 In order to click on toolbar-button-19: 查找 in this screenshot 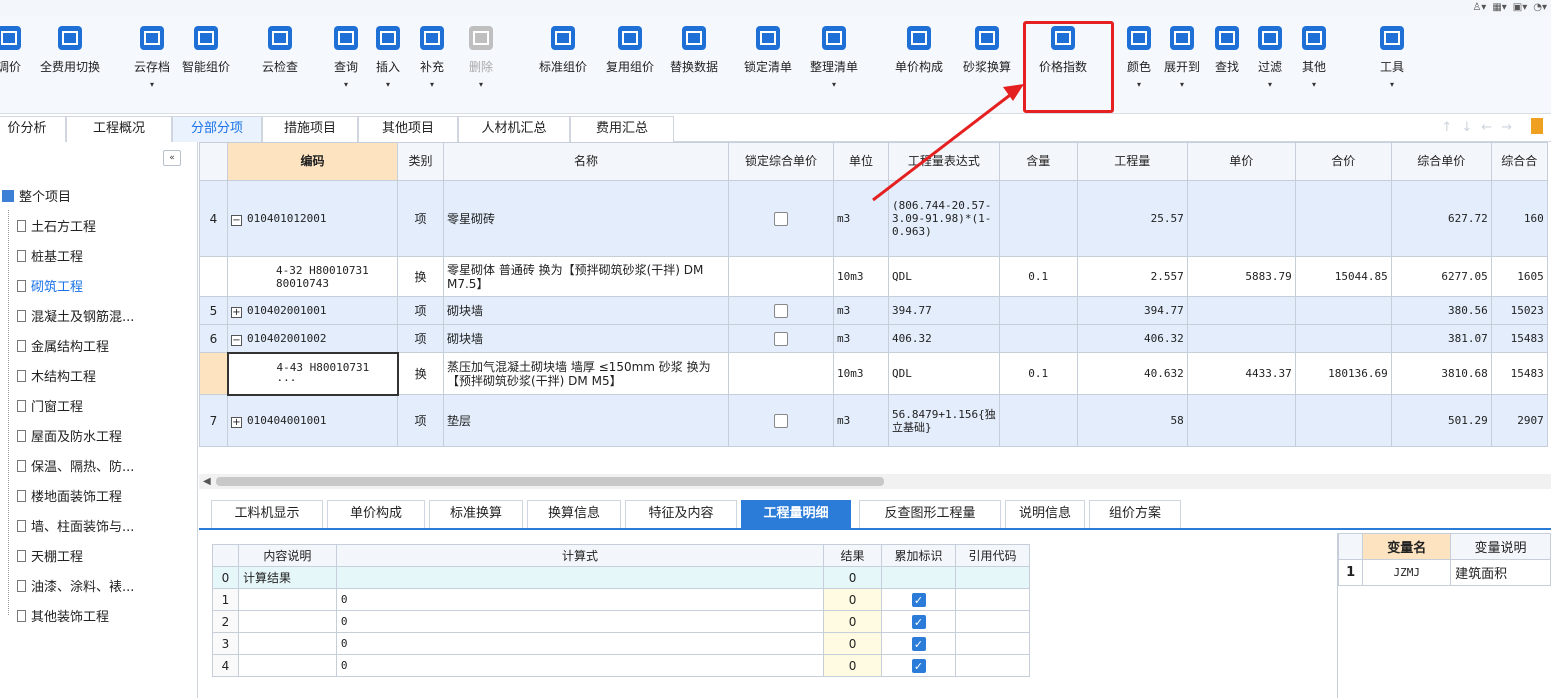, I will do `click(1227, 63)`.